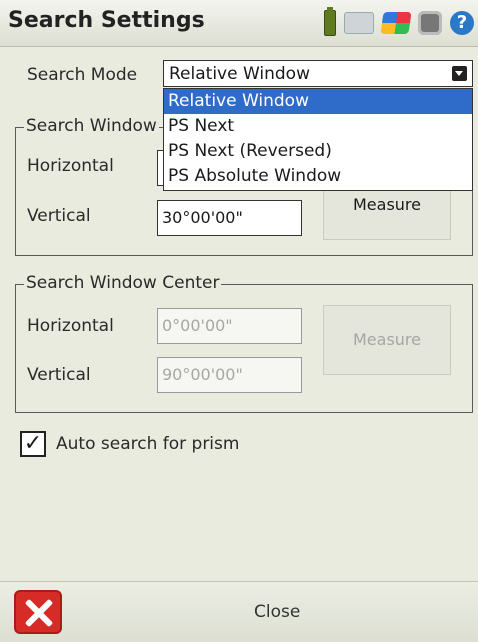  What do you see at coordinates (396, 23) in the screenshot?
I see `windows-start-icon` at bounding box center [396, 23].